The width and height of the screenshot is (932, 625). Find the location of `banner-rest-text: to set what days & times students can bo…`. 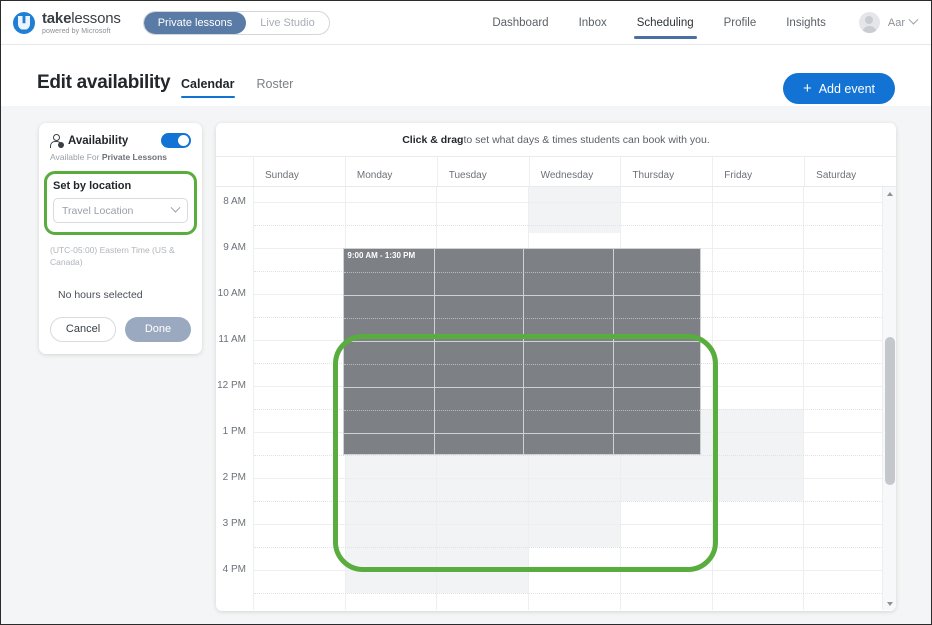

banner-rest-text: to set what days & times students can bo… is located at coordinates (586, 139).